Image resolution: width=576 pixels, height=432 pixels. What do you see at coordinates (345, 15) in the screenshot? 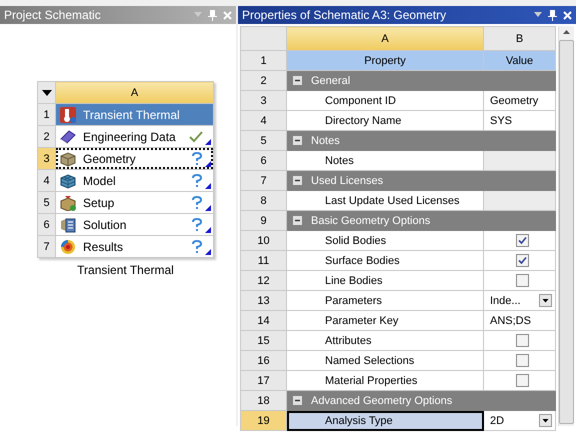
I see `panel-title: Properties of Schematic A3: Geometry` at bounding box center [345, 15].